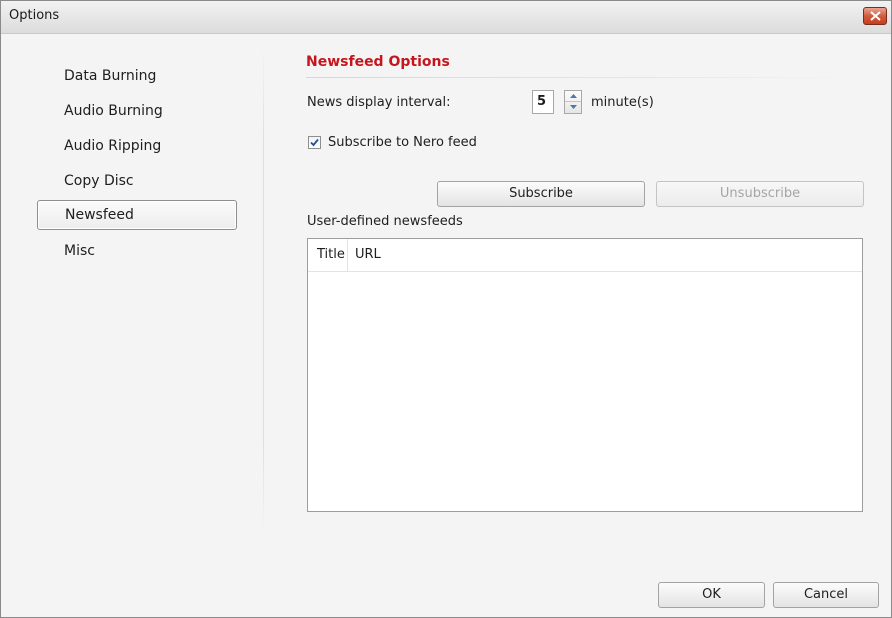  I want to click on sidebar-item-misc: Misc, so click(137, 252).